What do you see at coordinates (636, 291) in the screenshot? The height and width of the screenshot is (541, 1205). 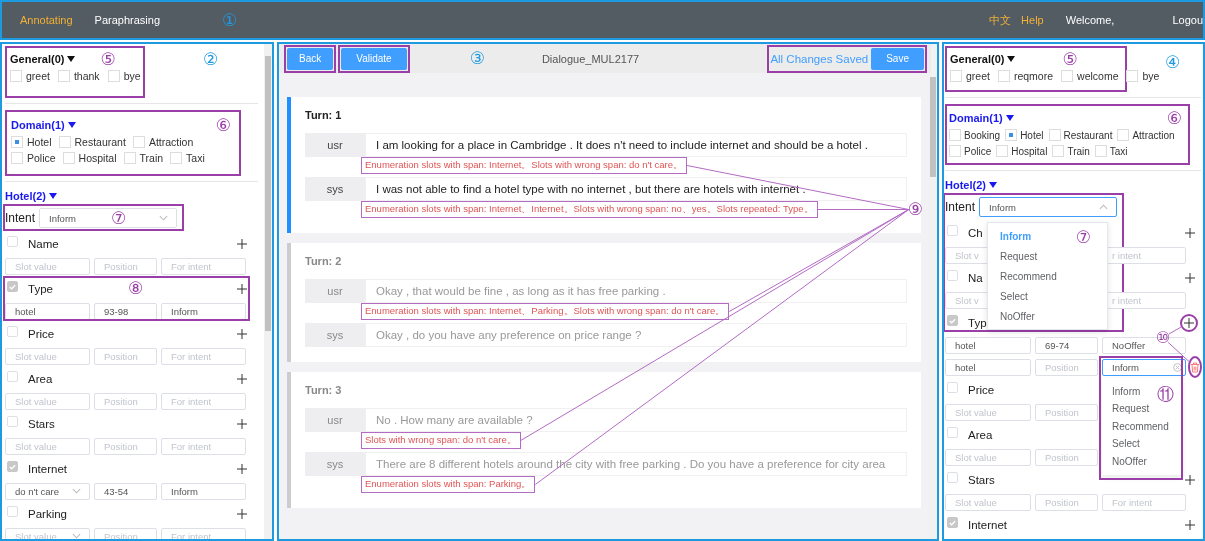 I see `utterance-text: Okay , that would be fine , as long as it has free parking .` at bounding box center [636, 291].